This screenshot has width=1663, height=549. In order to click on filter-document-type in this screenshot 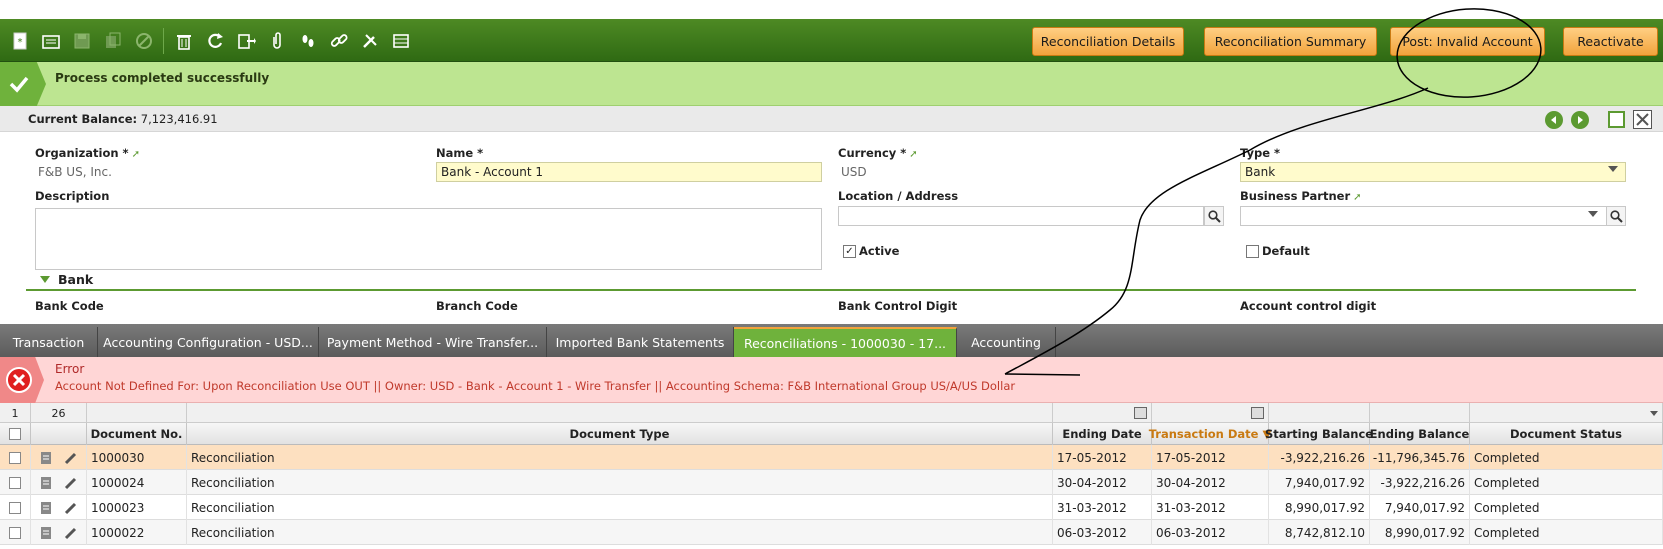, I will do `click(620, 413)`.